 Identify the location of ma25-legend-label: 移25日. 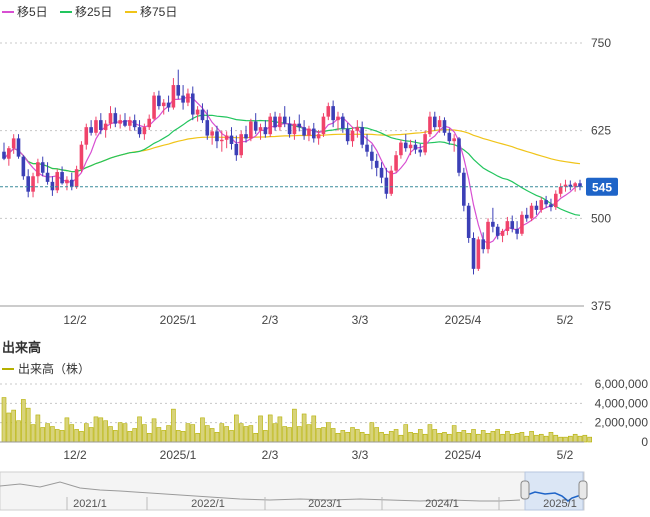
(93, 12).